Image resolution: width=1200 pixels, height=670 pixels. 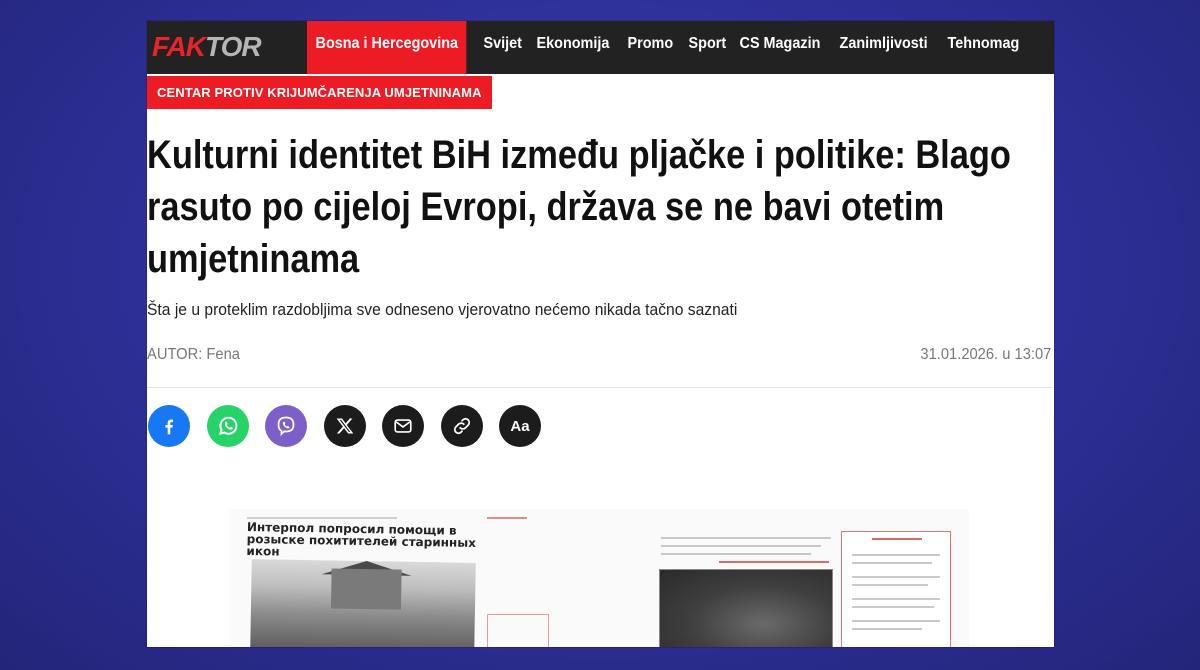 What do you see at coordinates (983, 47) in the screenshot?
I see `nav-item-tehnomag: Tehnomag` at bounding box center [983, 47].